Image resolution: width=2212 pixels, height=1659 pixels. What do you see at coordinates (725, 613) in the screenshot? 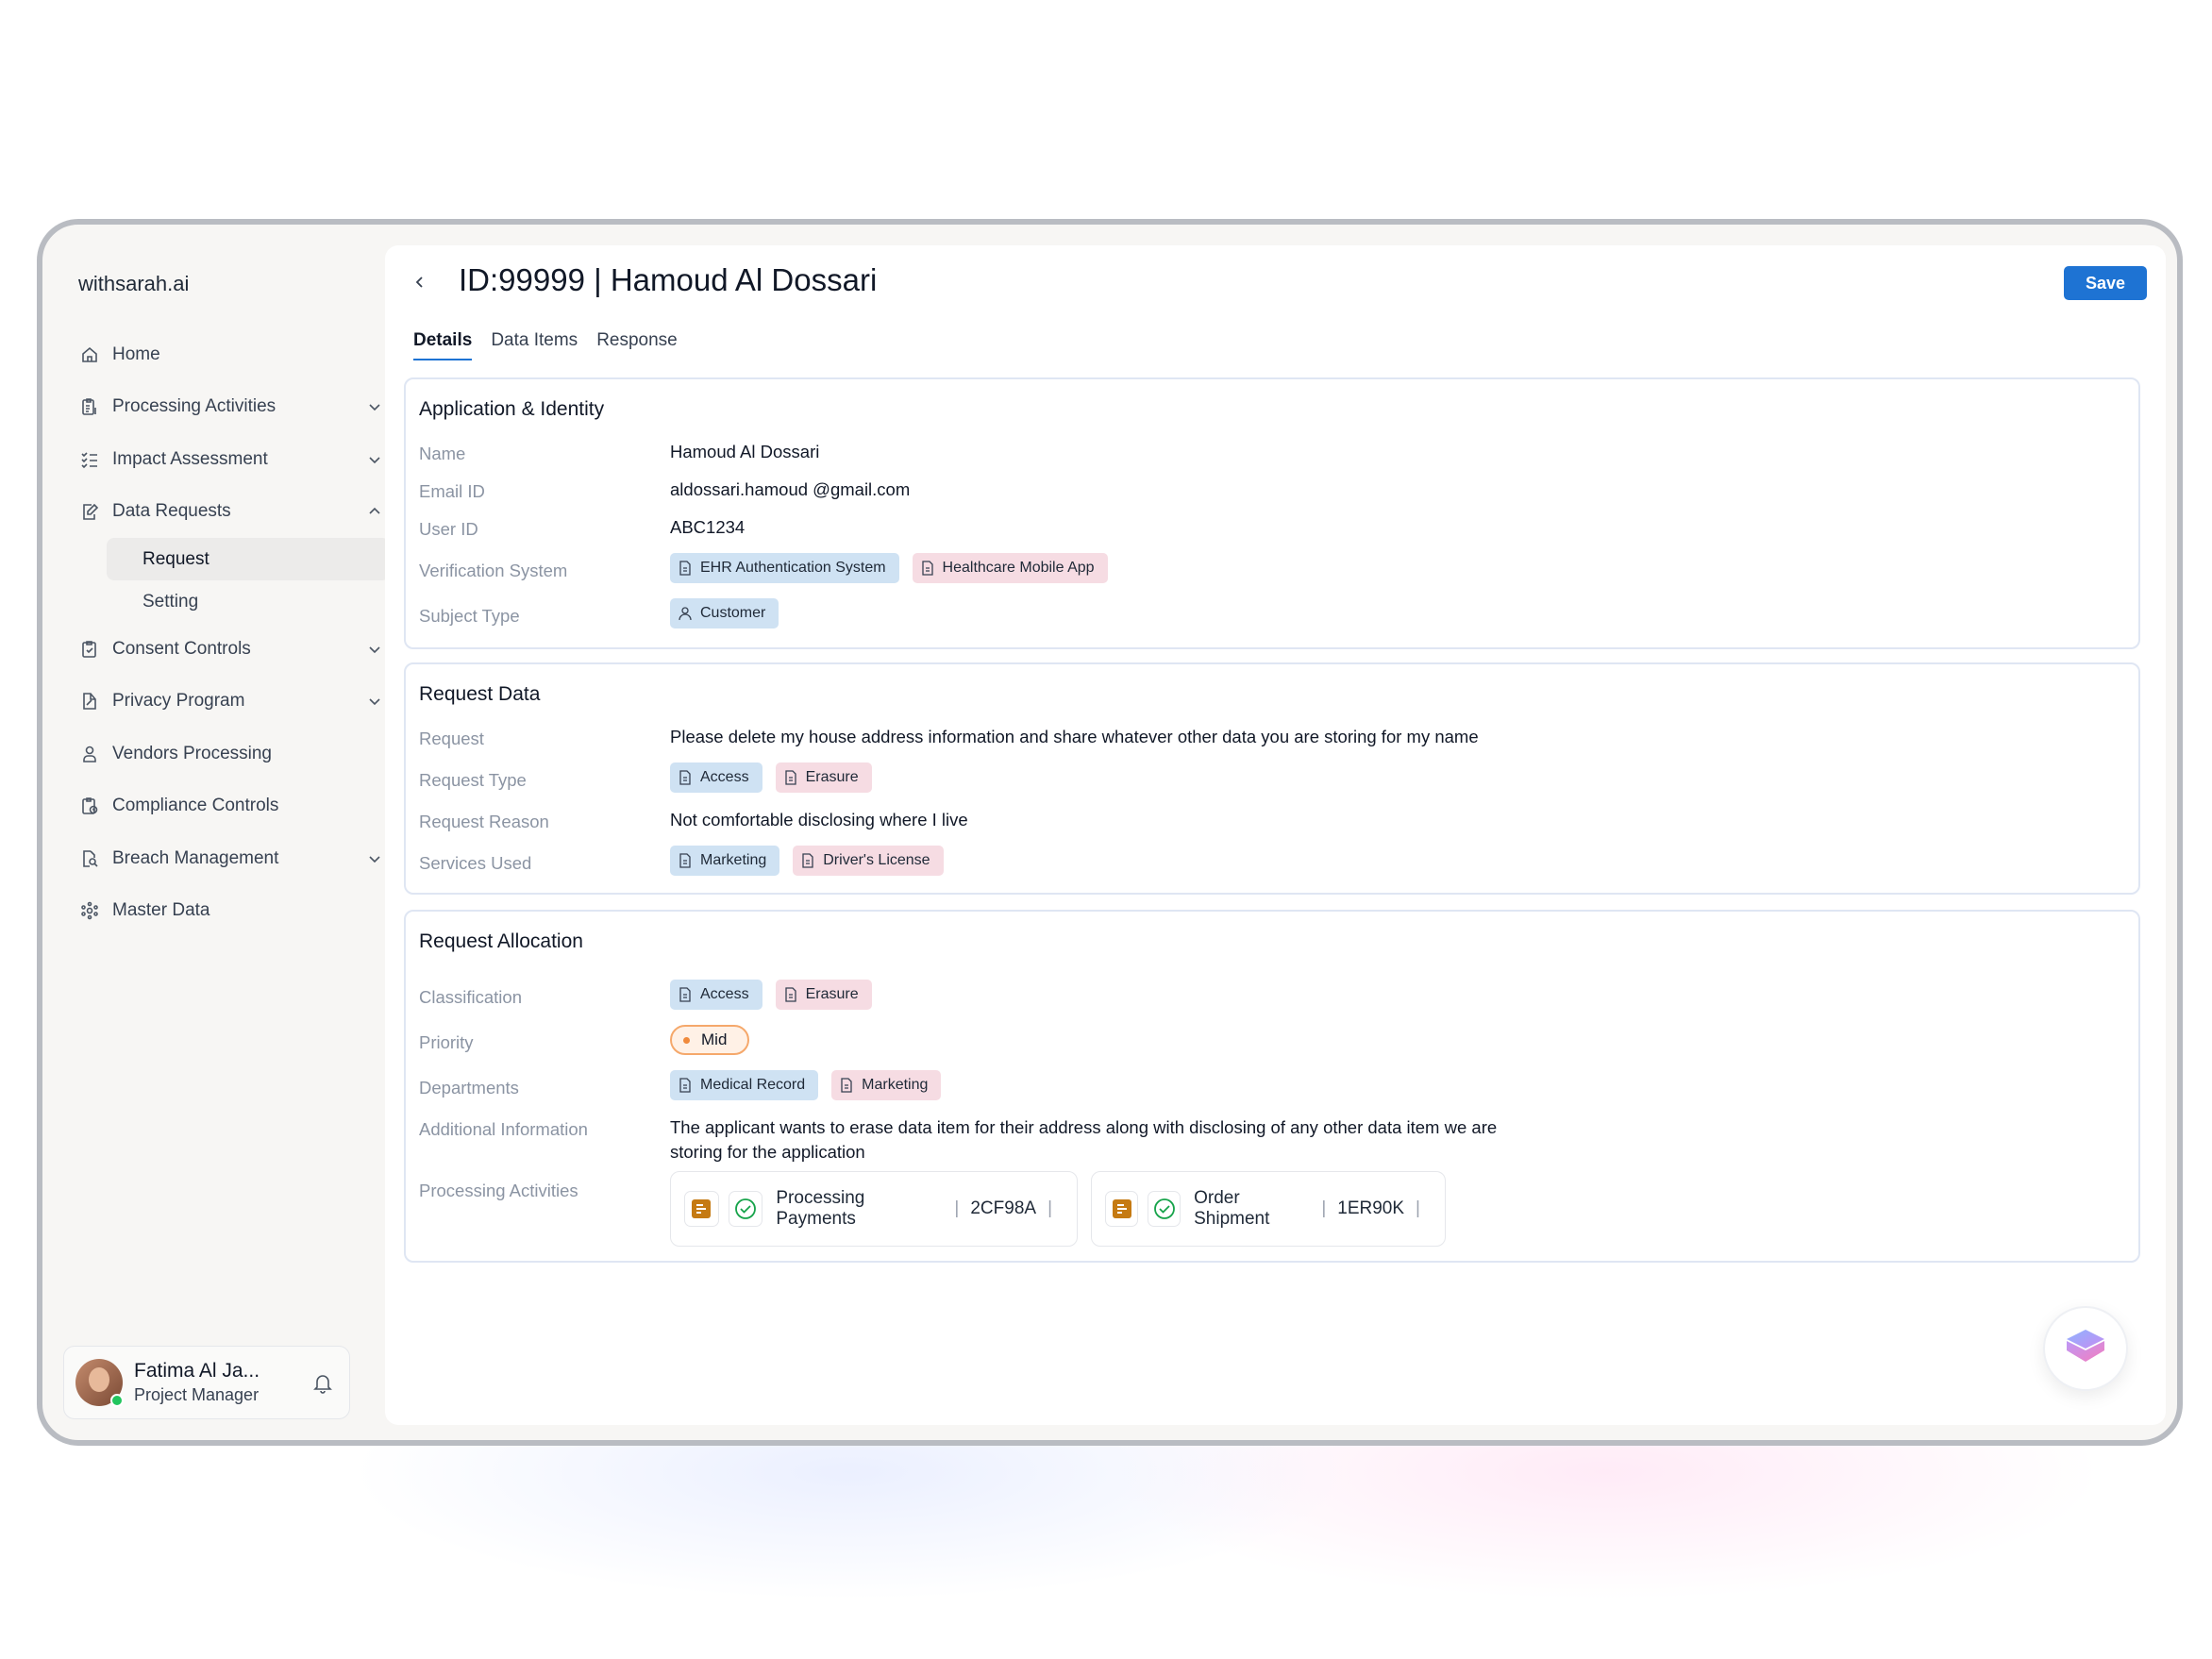
I see `subject-chips: Customer` at bounding box center [725, 613].